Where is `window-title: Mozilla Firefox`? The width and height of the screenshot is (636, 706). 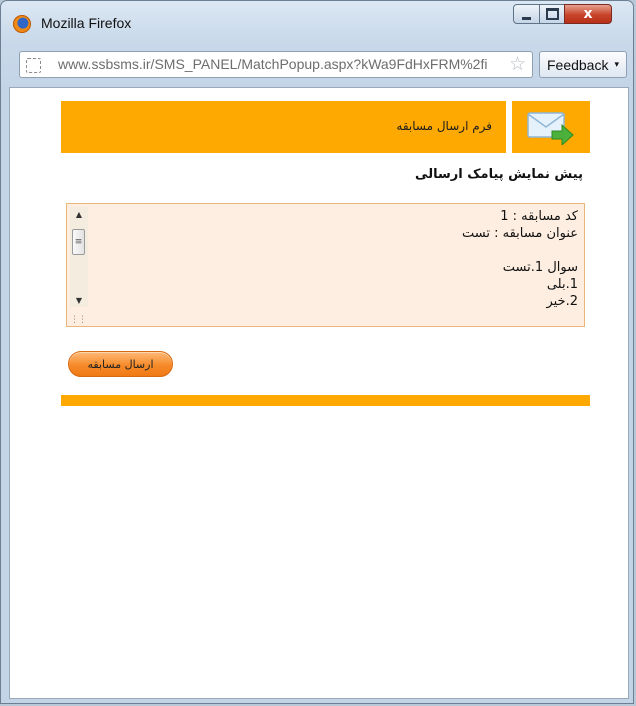 window-title: Mozilla Firefox is located at coordinates (86, 23).